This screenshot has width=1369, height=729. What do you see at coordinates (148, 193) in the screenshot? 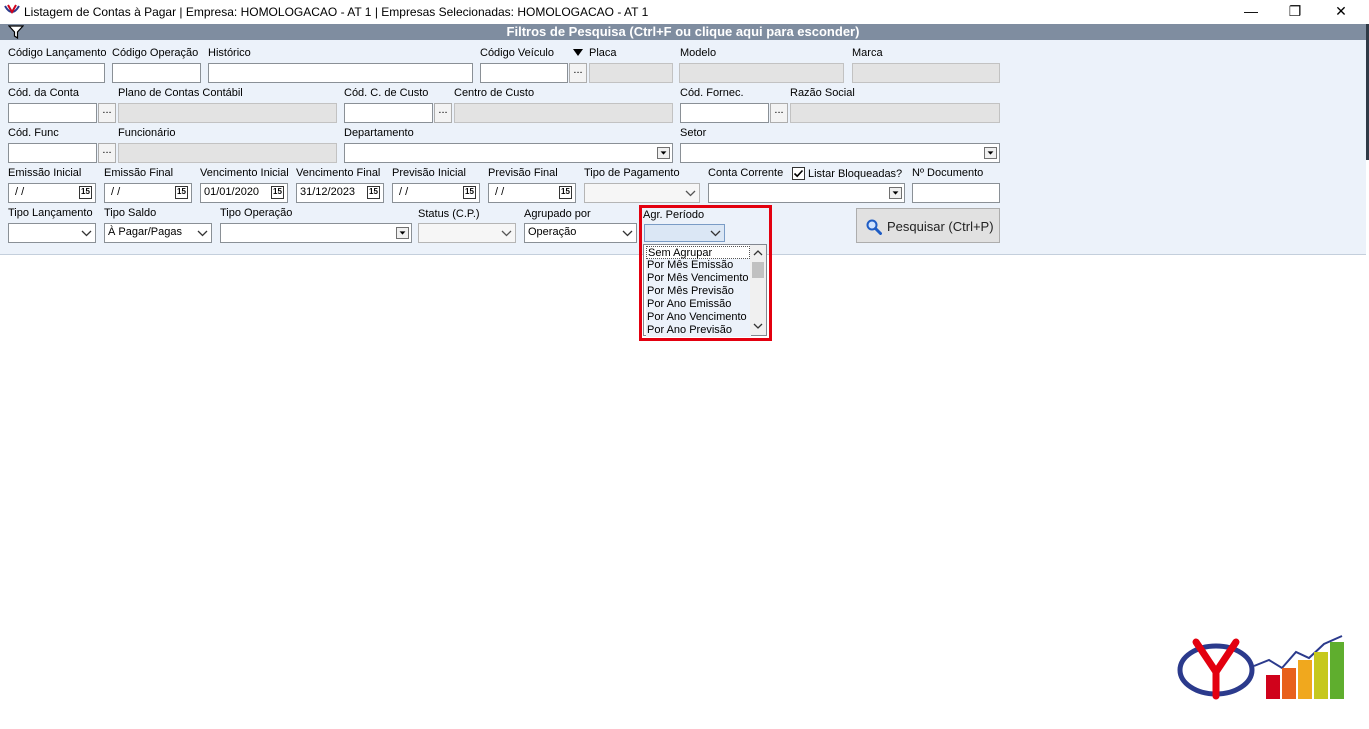
I see `emissao-final-input: / / 15` at bounding box center [148, 193].